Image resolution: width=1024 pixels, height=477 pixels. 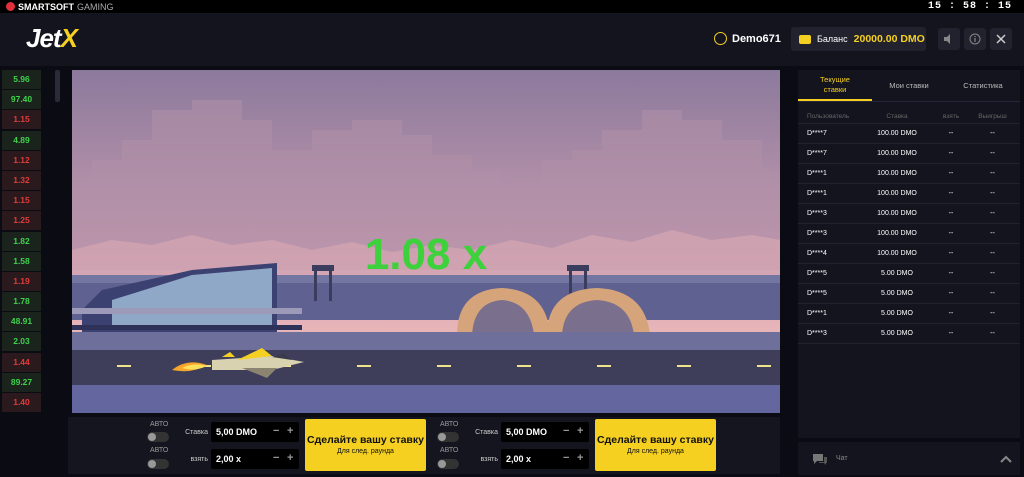 I want to click on history-item: 1.19, so click(x=21, y=281).